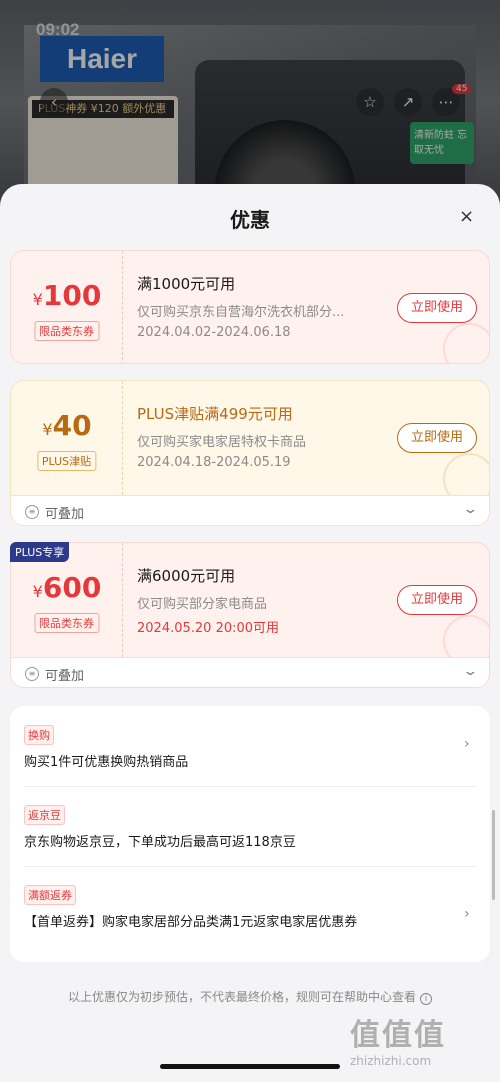 The width and height of the screenshot is (500, 1082). What do you see at coordinates (214, 332) in the screenshot?
I see `coupon-validity: 2024.04.02-2024.06.18` at bounding box center [214, 332].